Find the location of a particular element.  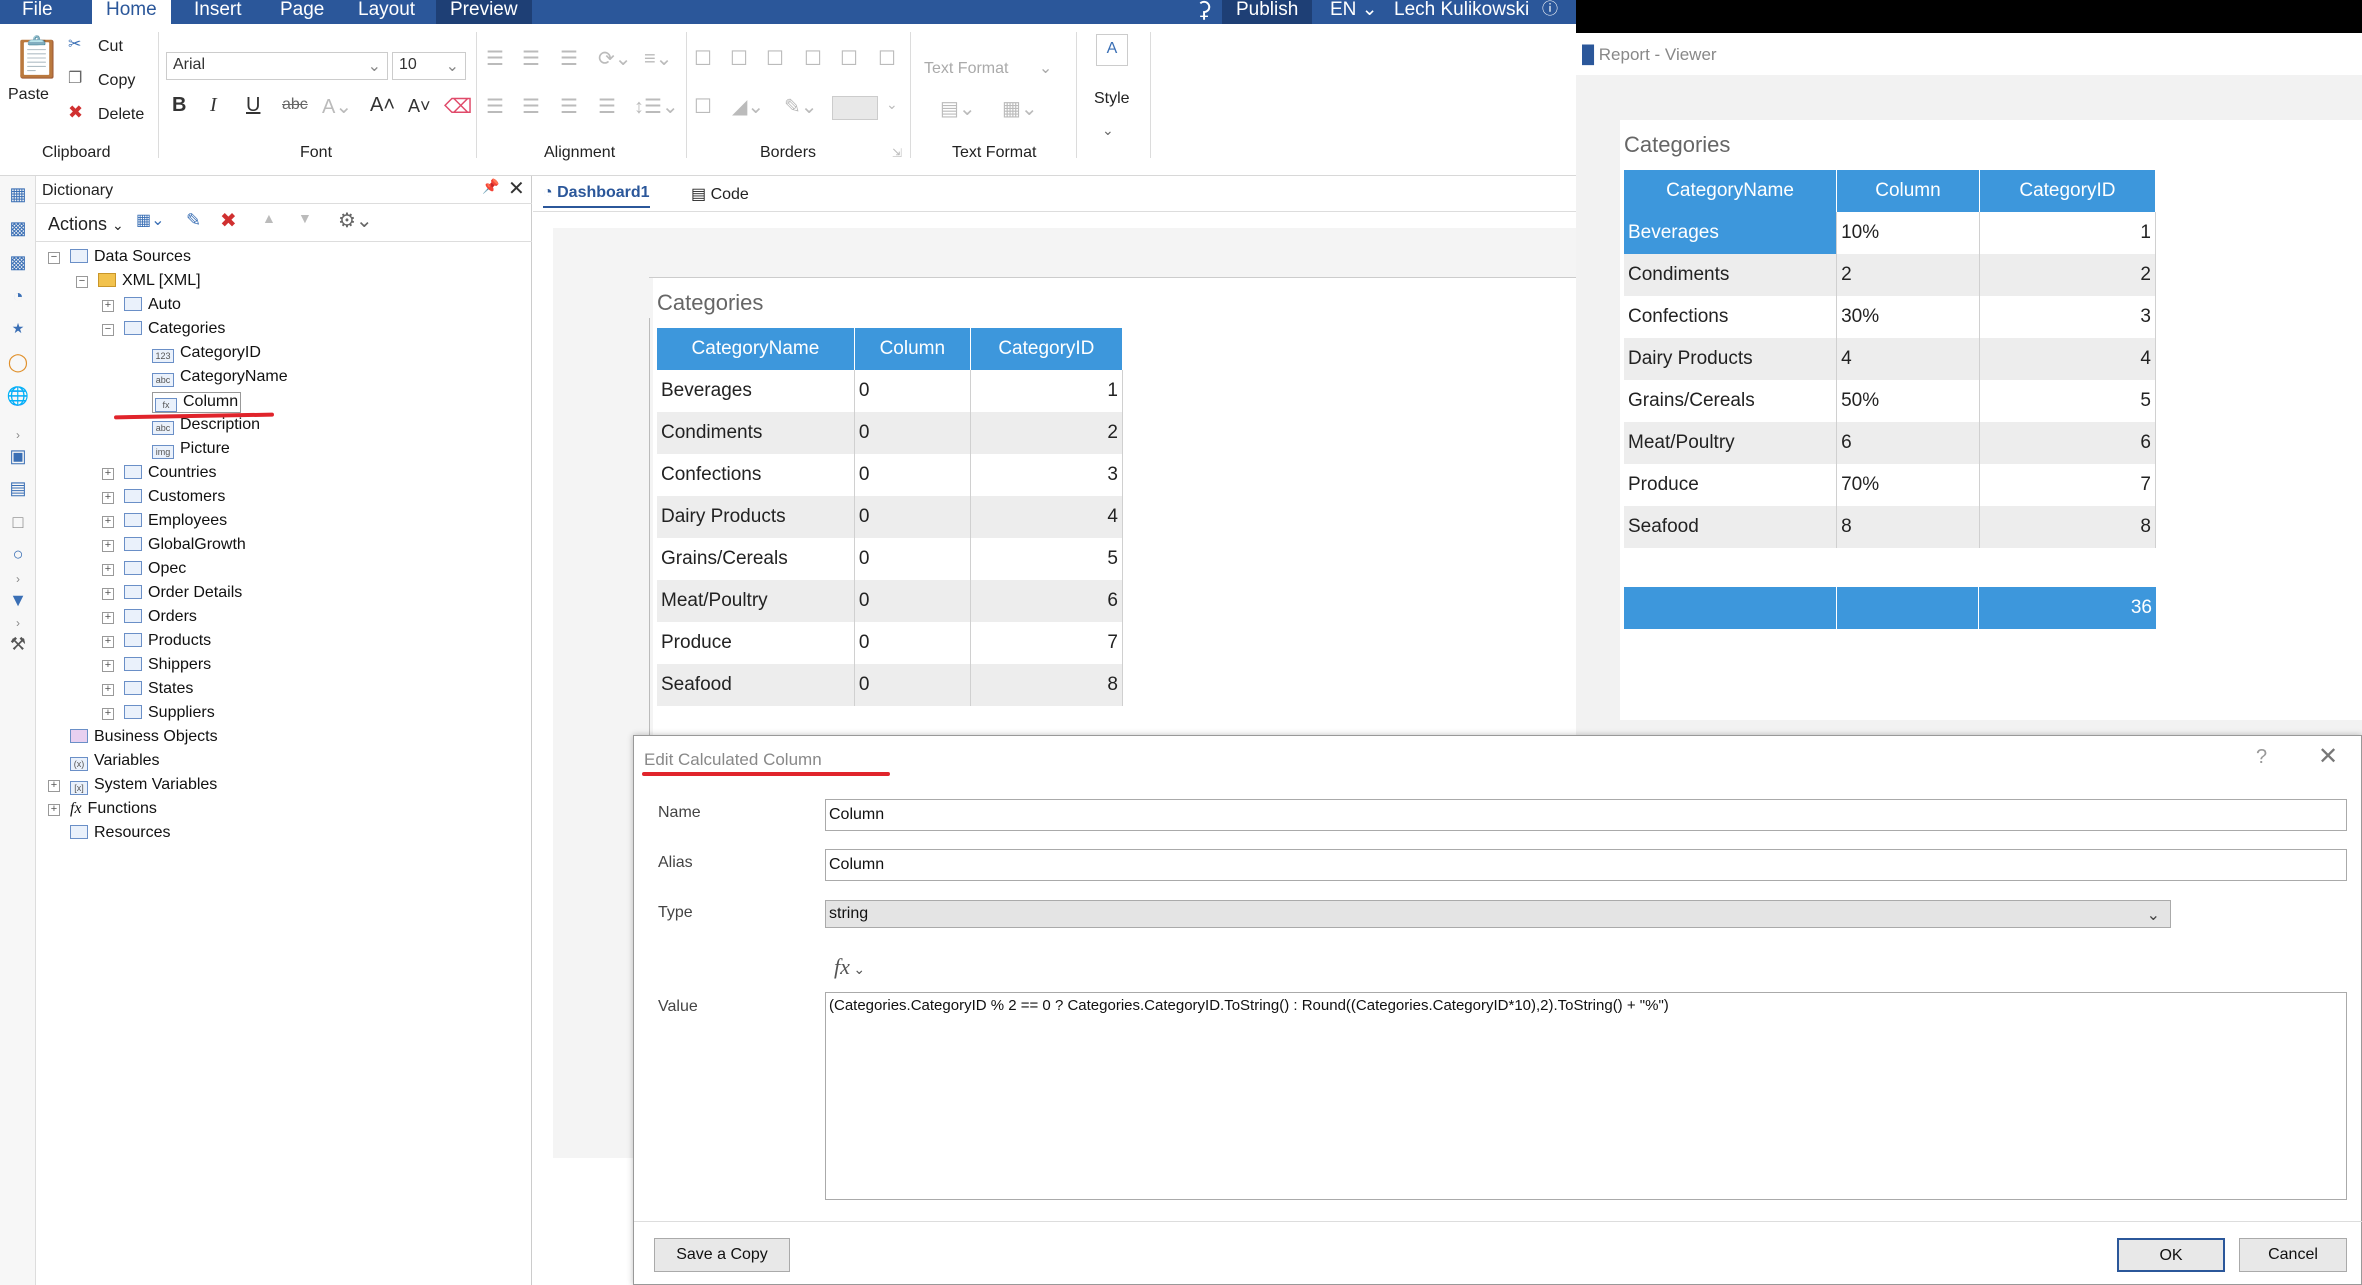

pivot-icon: ▩ is located at coordinates (18, 230).